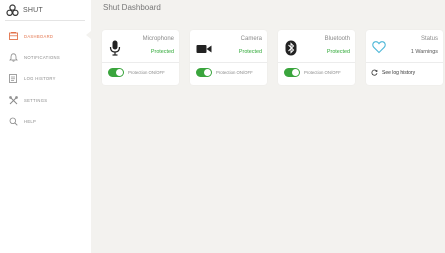 The height and width of the screenshot is (253, 445). I want to click on card-title: Bluetooth, so click(337, 39).